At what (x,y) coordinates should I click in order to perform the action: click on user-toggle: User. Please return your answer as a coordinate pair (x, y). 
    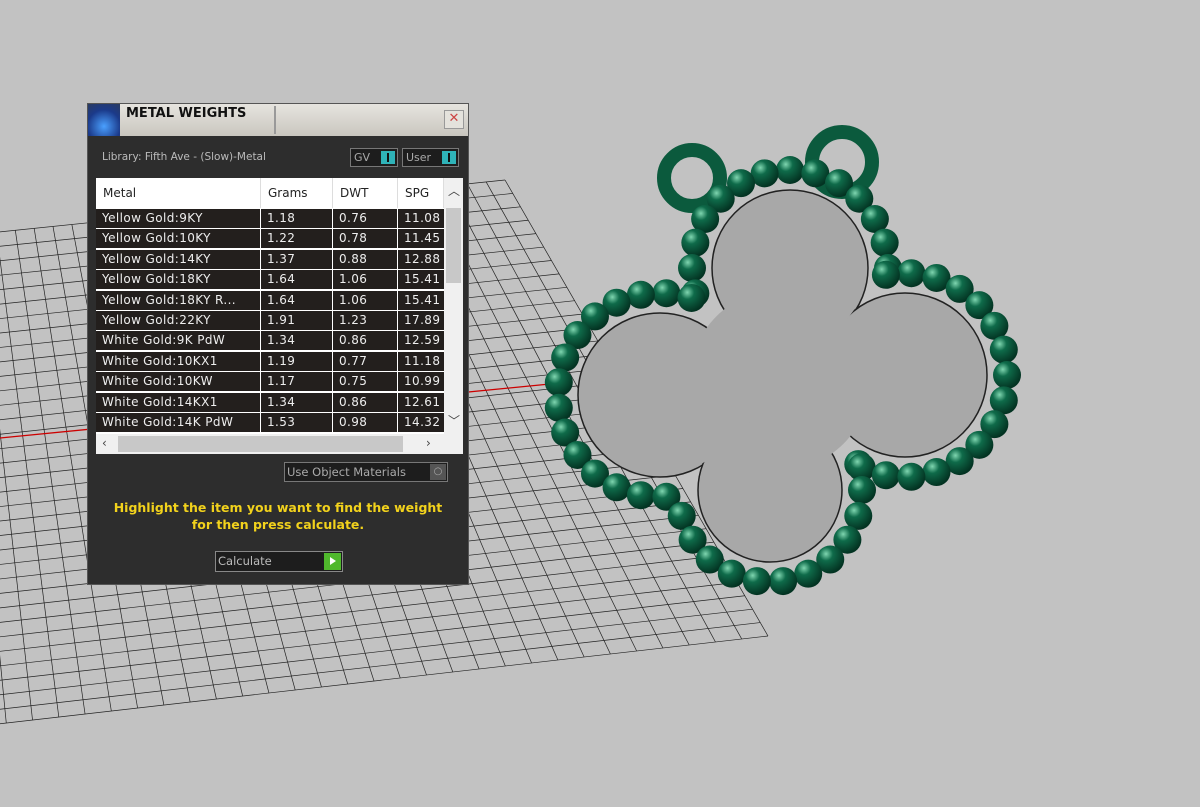
    Looking at the image, I should click on (430, 157).